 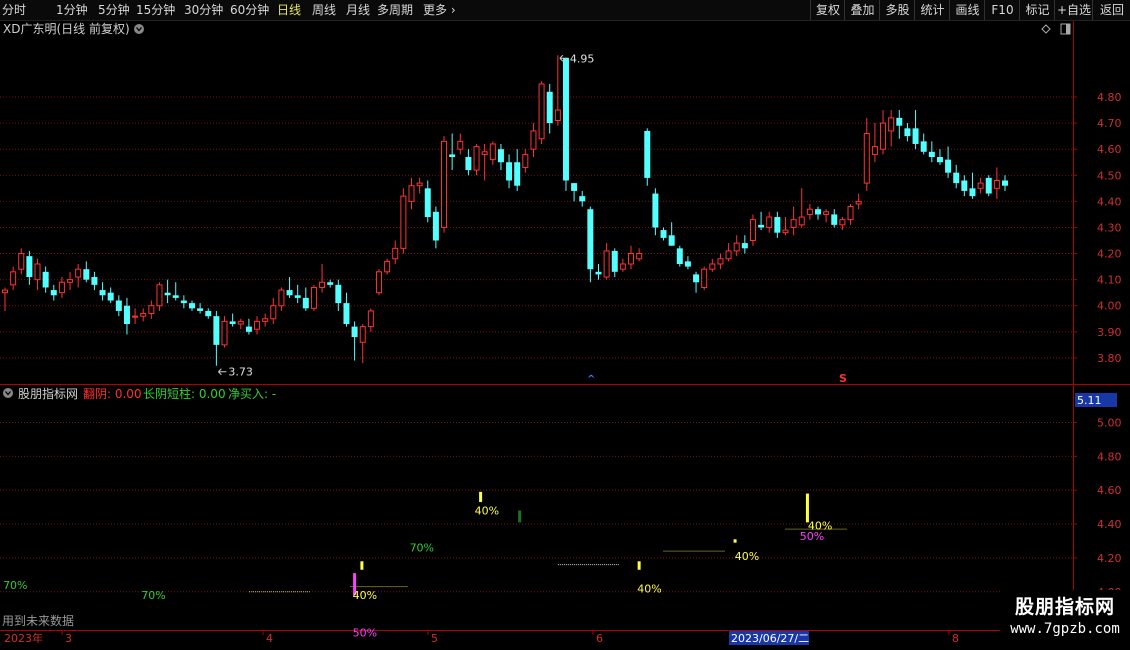 I want to click on period-tab-2: 5分钟, so click(x=114, y=10).